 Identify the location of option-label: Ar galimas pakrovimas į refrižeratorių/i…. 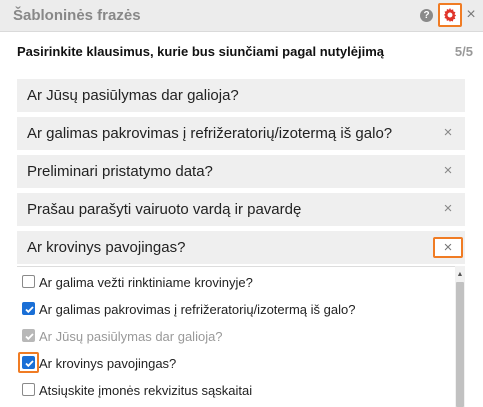
(197, 309).